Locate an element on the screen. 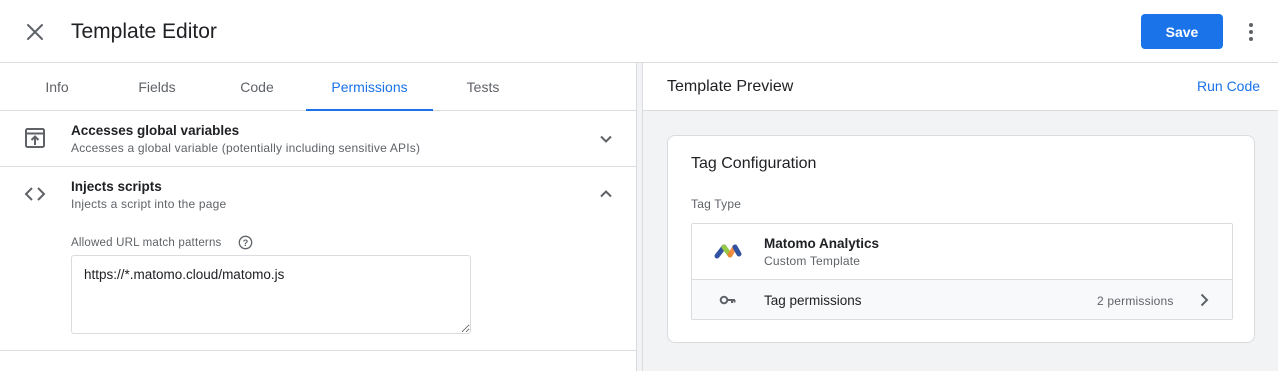 This screenshot has height=371, width=1278. code-icon is located at coordinates (35, 194).